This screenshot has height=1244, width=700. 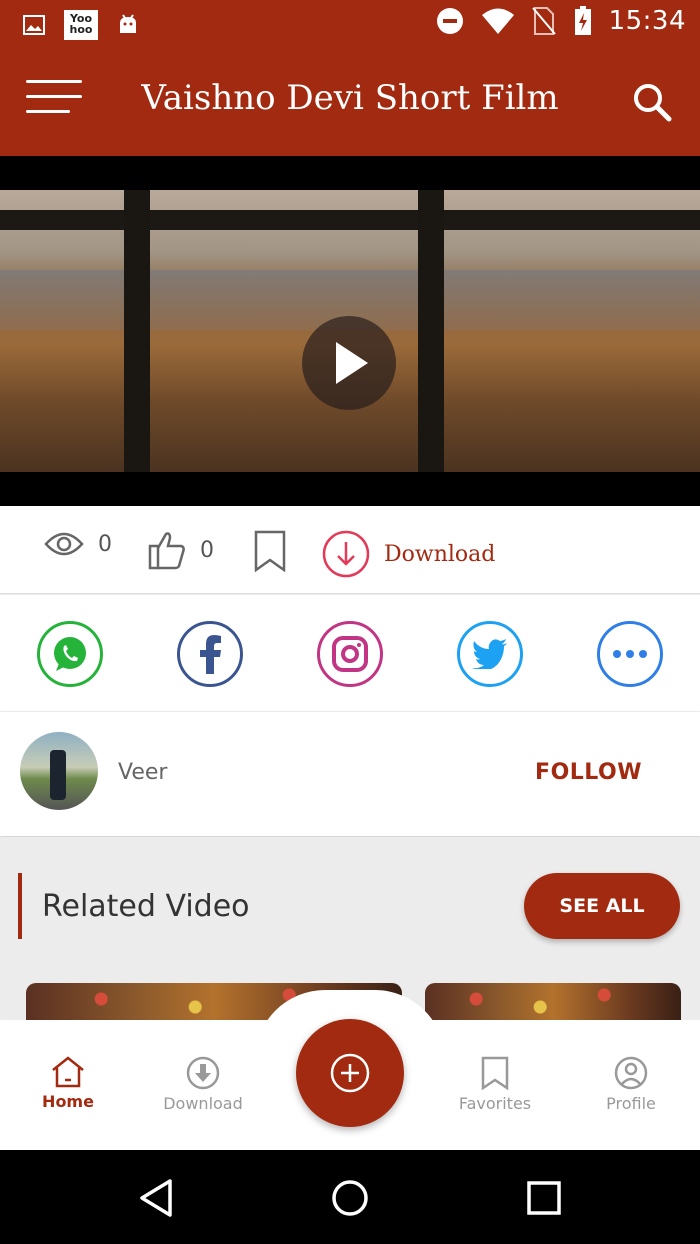 I want to click on upload-fab-button, so click(x=350, y=1073).